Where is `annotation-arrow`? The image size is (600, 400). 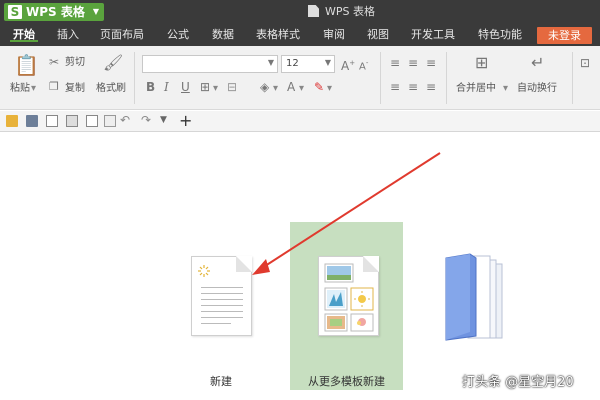 annotation-arrow is located at coordinates (346, 213).